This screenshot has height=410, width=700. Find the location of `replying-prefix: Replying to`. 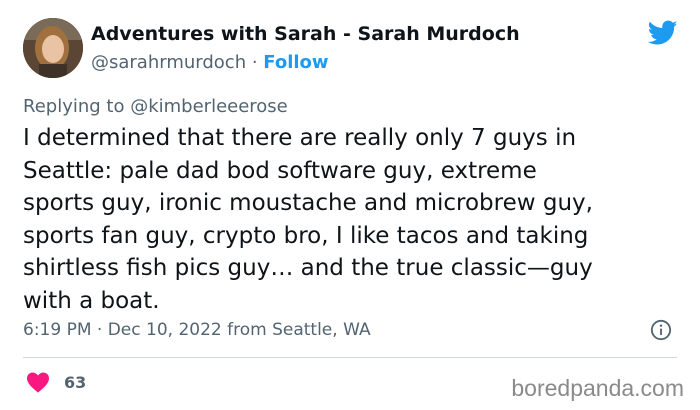

replying-prefix: Replying to is located at coordinates (77, 106).